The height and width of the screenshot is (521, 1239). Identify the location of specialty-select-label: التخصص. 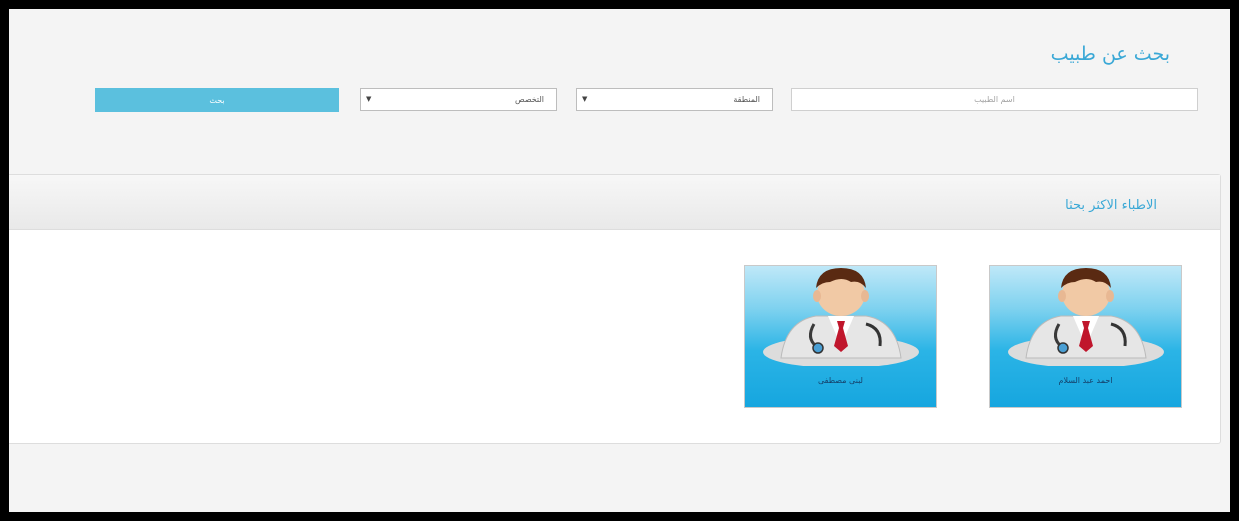
(529, 99).